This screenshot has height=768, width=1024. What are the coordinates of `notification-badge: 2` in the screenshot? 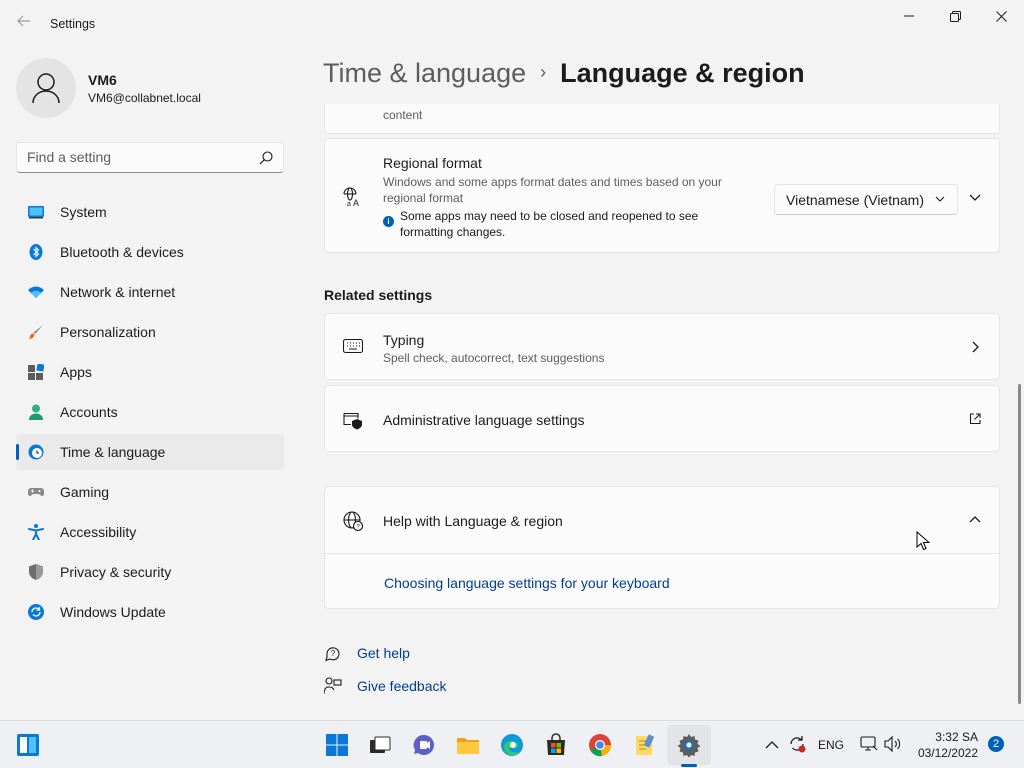 It's located at (996, 744).